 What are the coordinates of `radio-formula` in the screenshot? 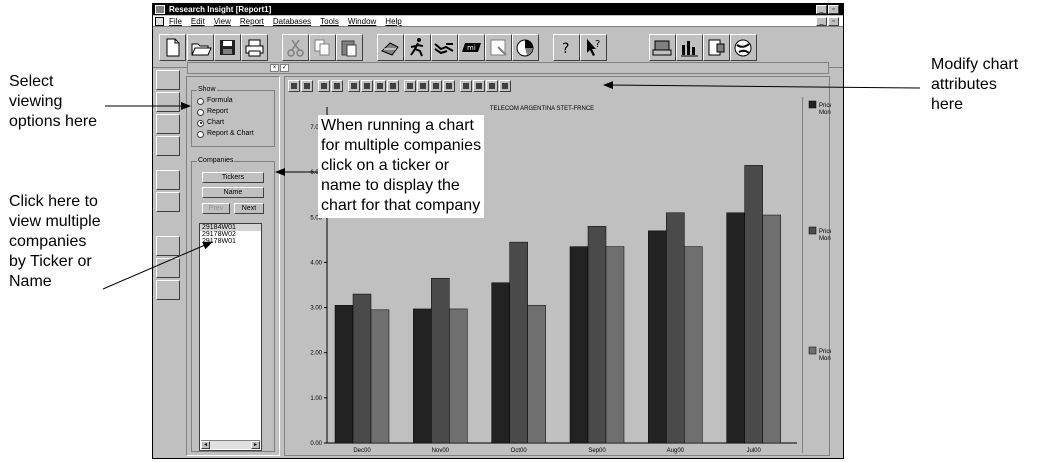 It's located at (200, 101).